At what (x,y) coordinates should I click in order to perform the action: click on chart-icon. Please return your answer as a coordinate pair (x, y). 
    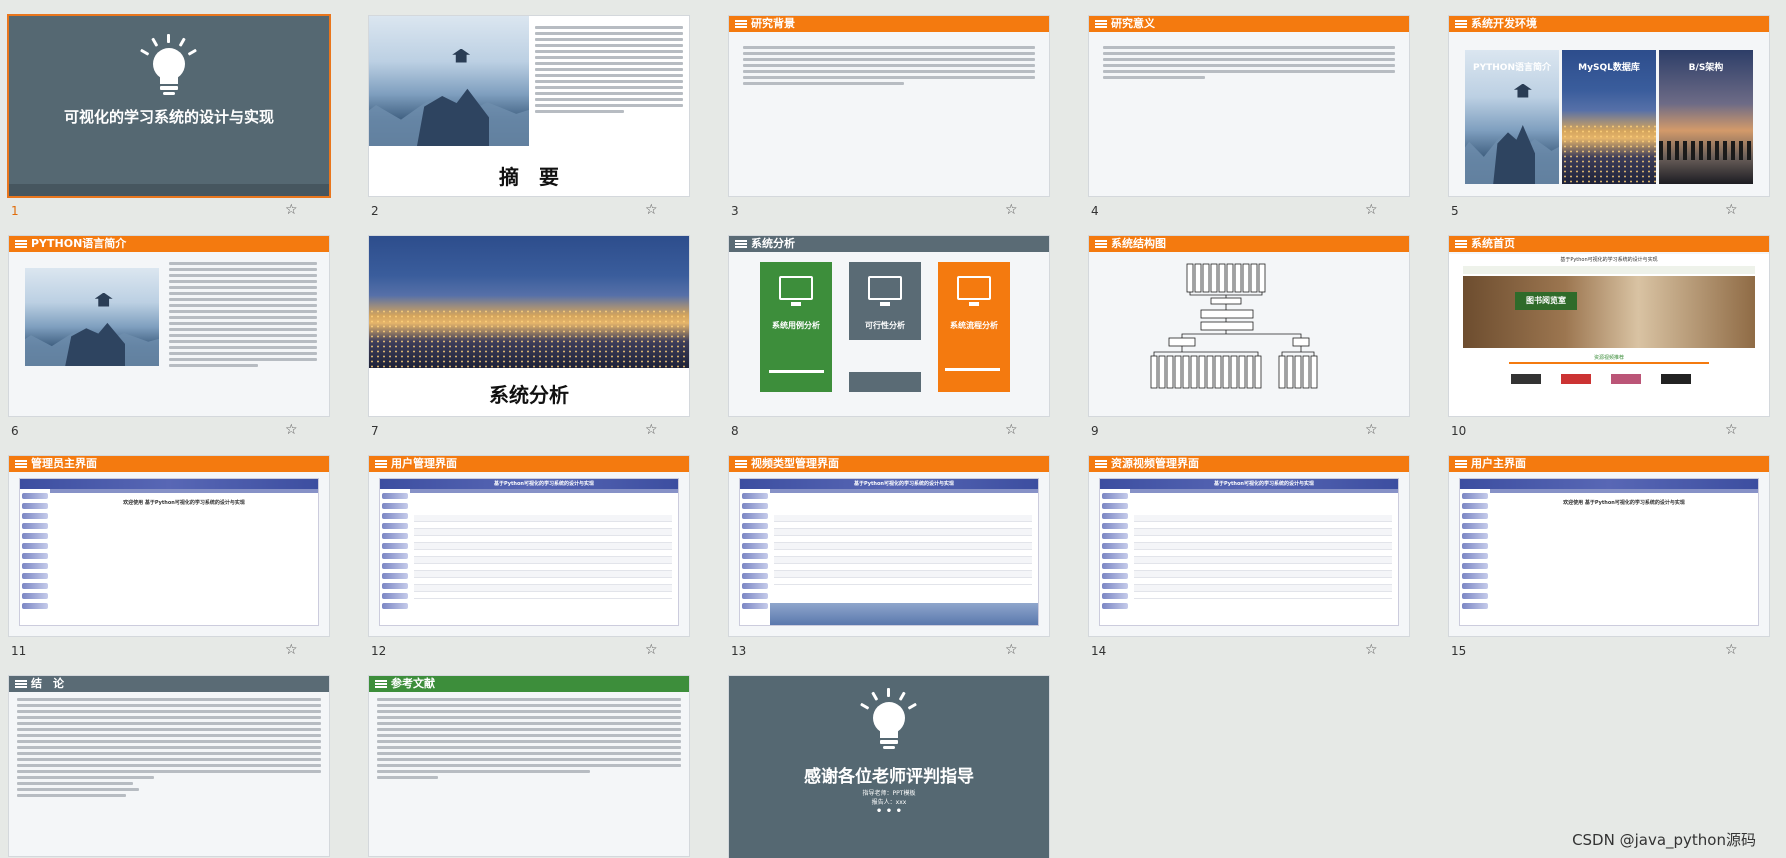
    Looking at the image, I should click on (885, 291).